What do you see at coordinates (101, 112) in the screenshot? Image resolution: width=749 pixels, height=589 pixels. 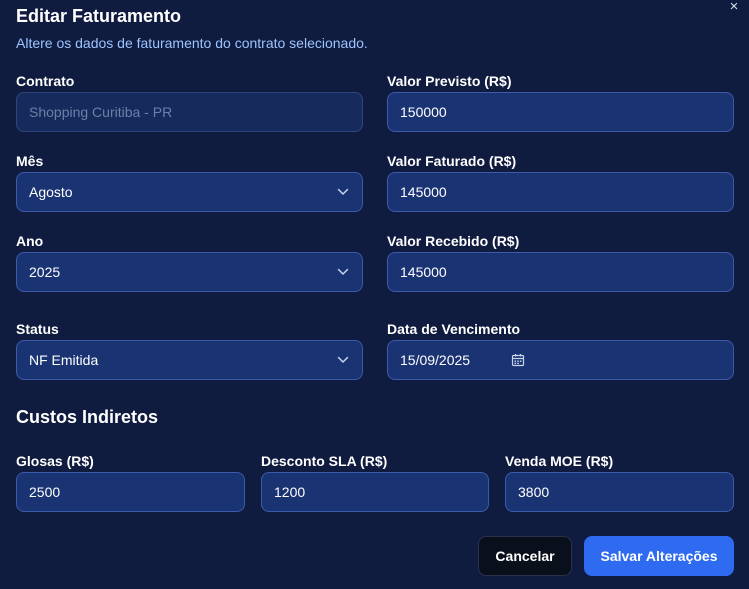 I see `contrato-value: Shopping Curitiba - PR` at bounding box center [101, 112].